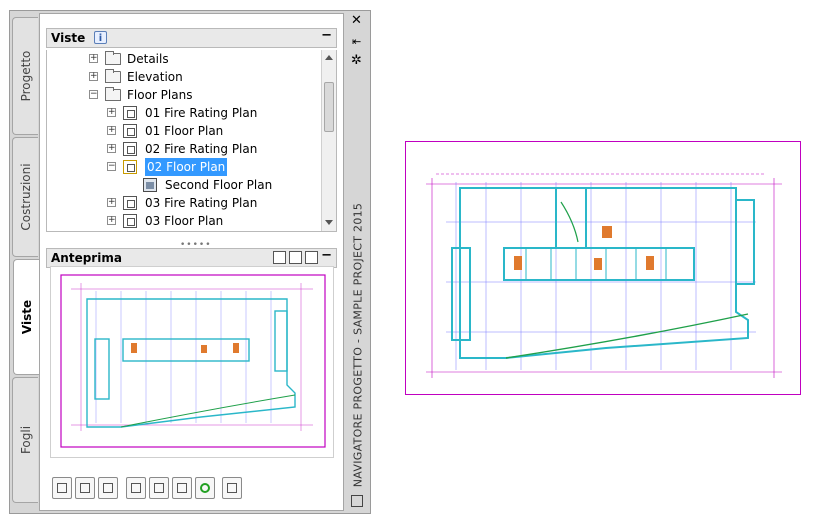 The width and height of the screenshot is (829, 531). Describe the element at coordinates (85, 488) in the screenshot. I see `new-view-icon` at that location.